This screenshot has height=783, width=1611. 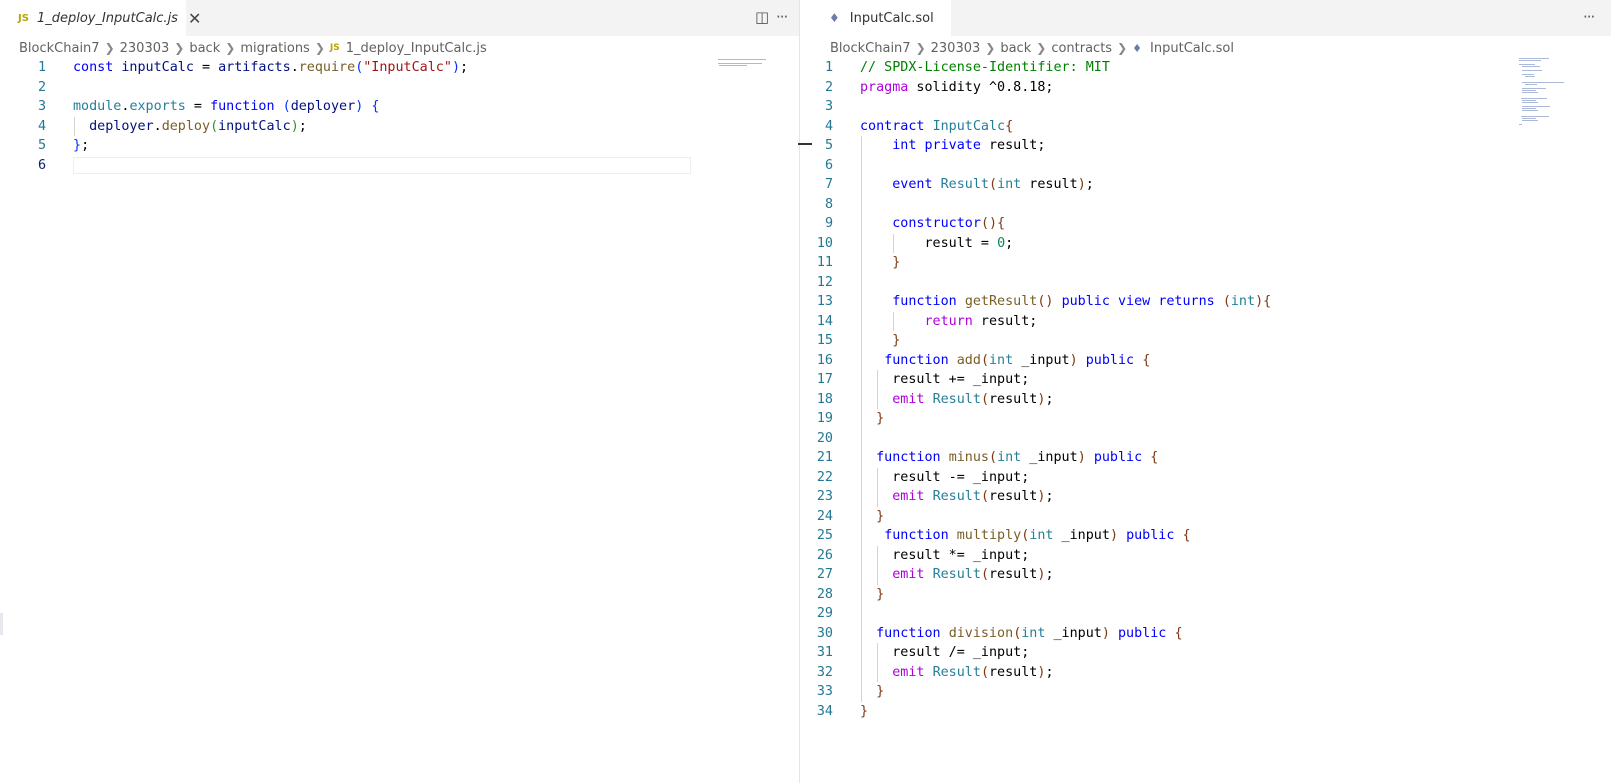 I want to click on close-icon: ✕, so click(x=194, y=18).